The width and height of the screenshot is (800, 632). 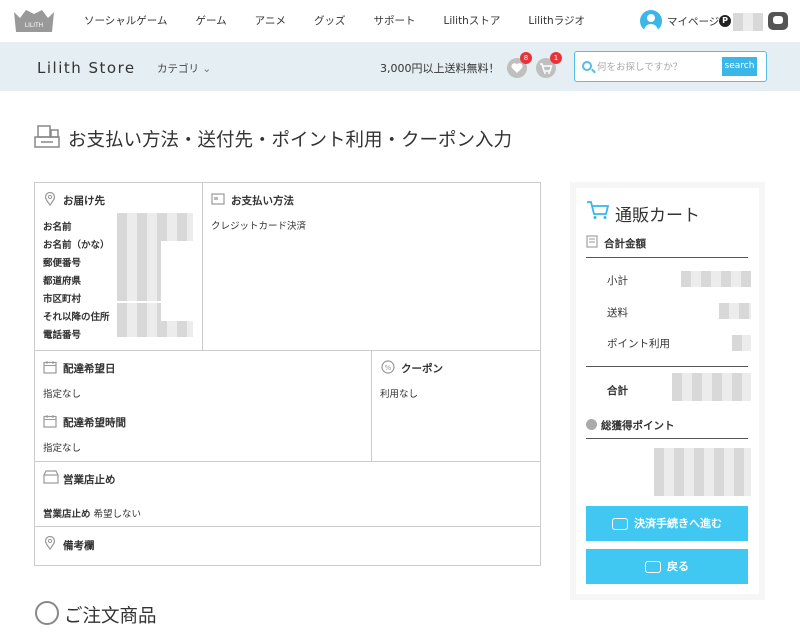 I want to click on calendar-icon, so click(x=50, y=367).